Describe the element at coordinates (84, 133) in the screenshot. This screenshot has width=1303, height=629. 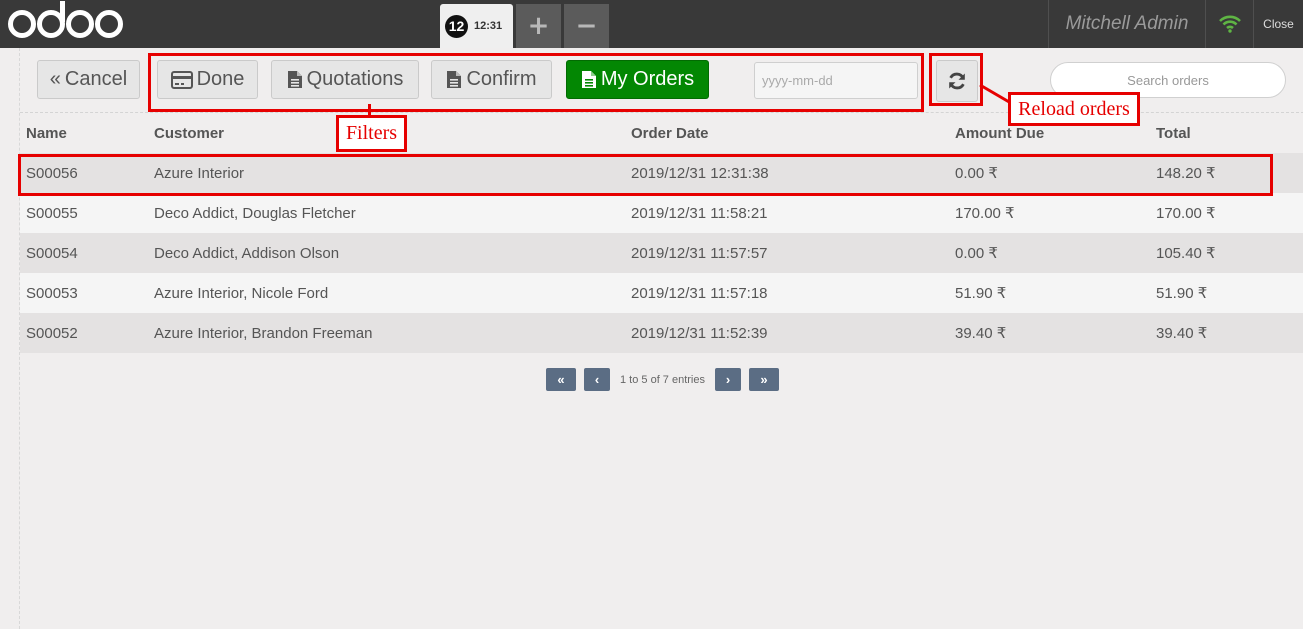
I see `column-header-name: Name` at that location.